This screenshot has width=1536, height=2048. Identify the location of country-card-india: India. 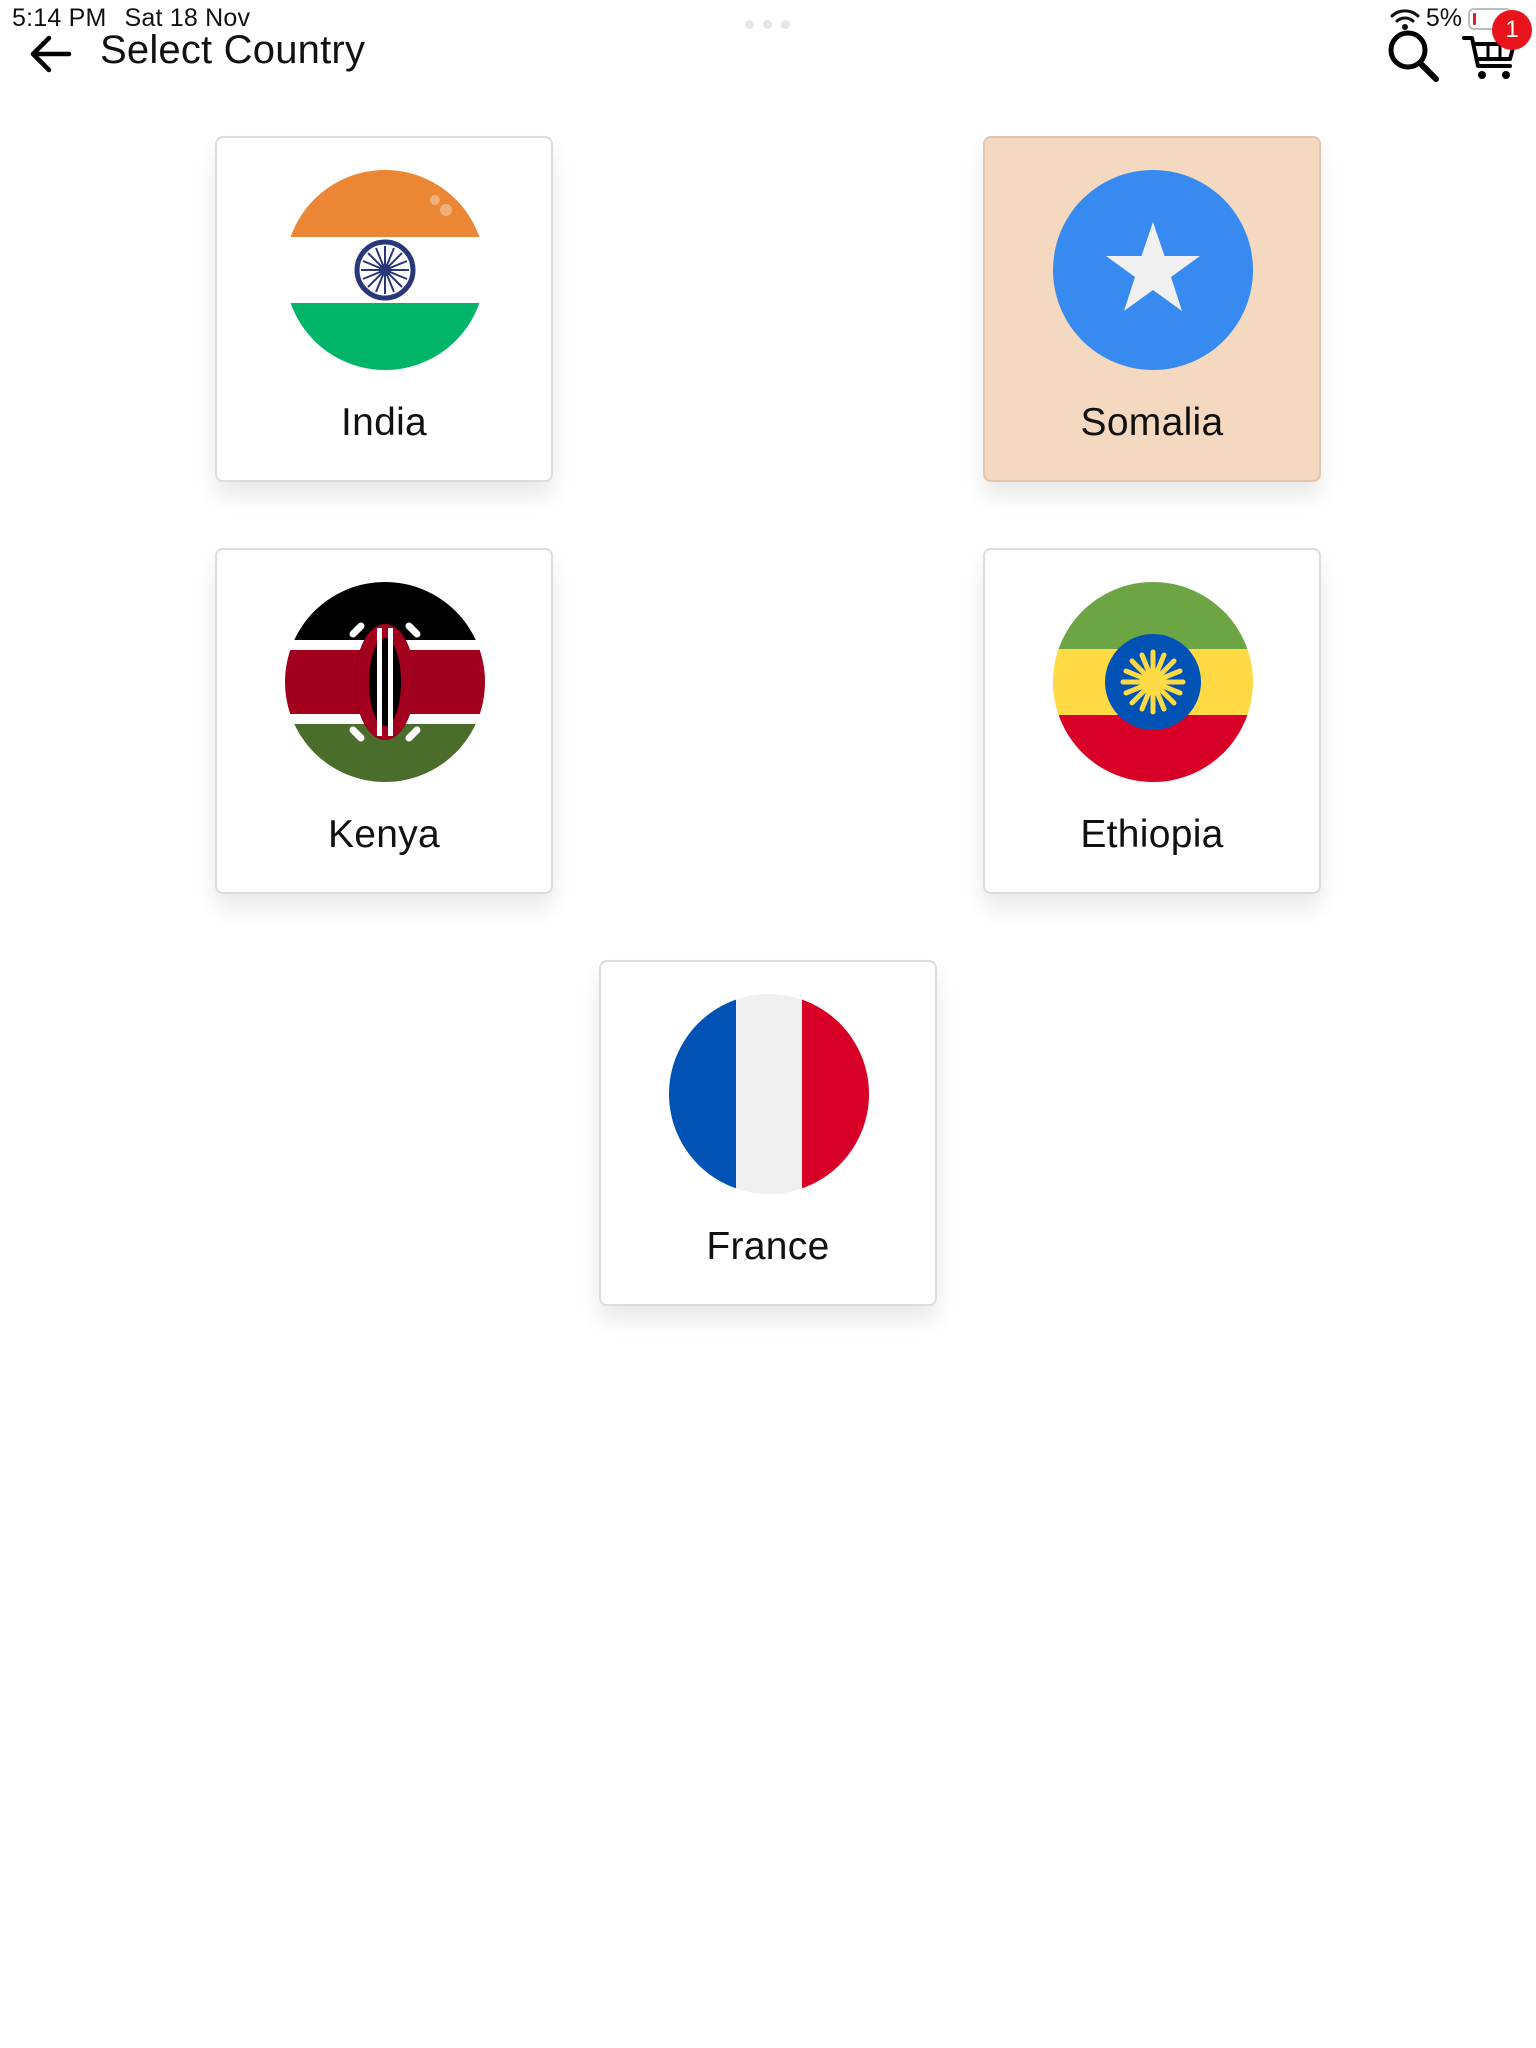
(384, 309).